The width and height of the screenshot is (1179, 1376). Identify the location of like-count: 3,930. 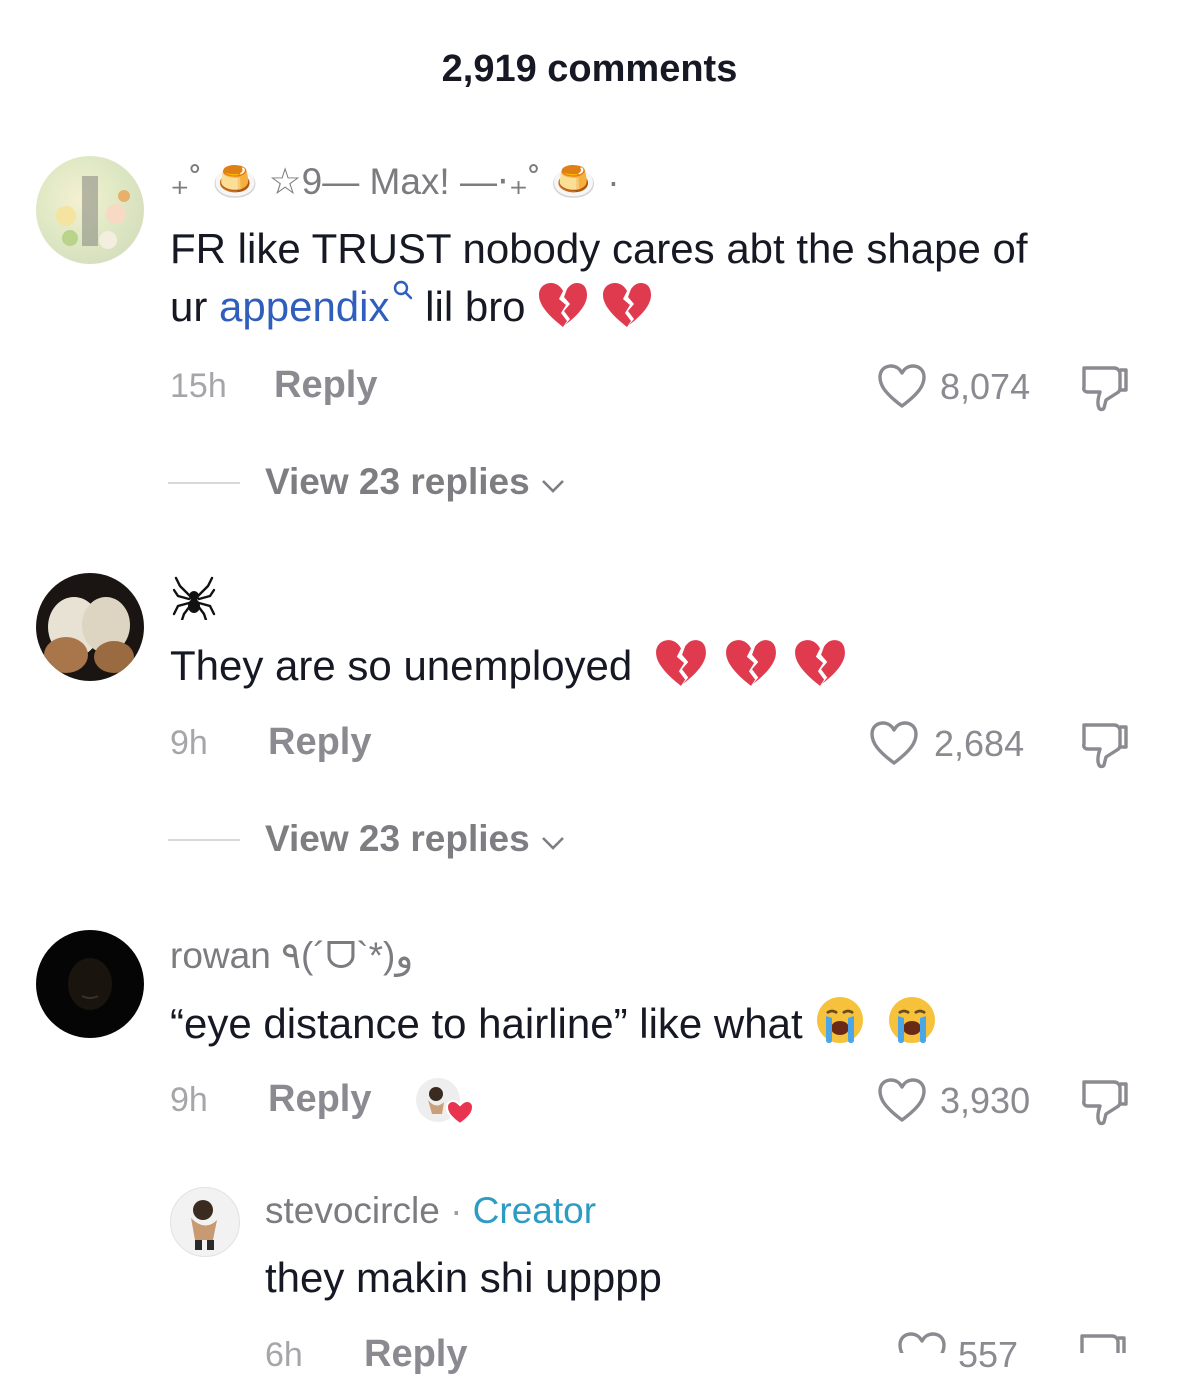
(985, 1100).